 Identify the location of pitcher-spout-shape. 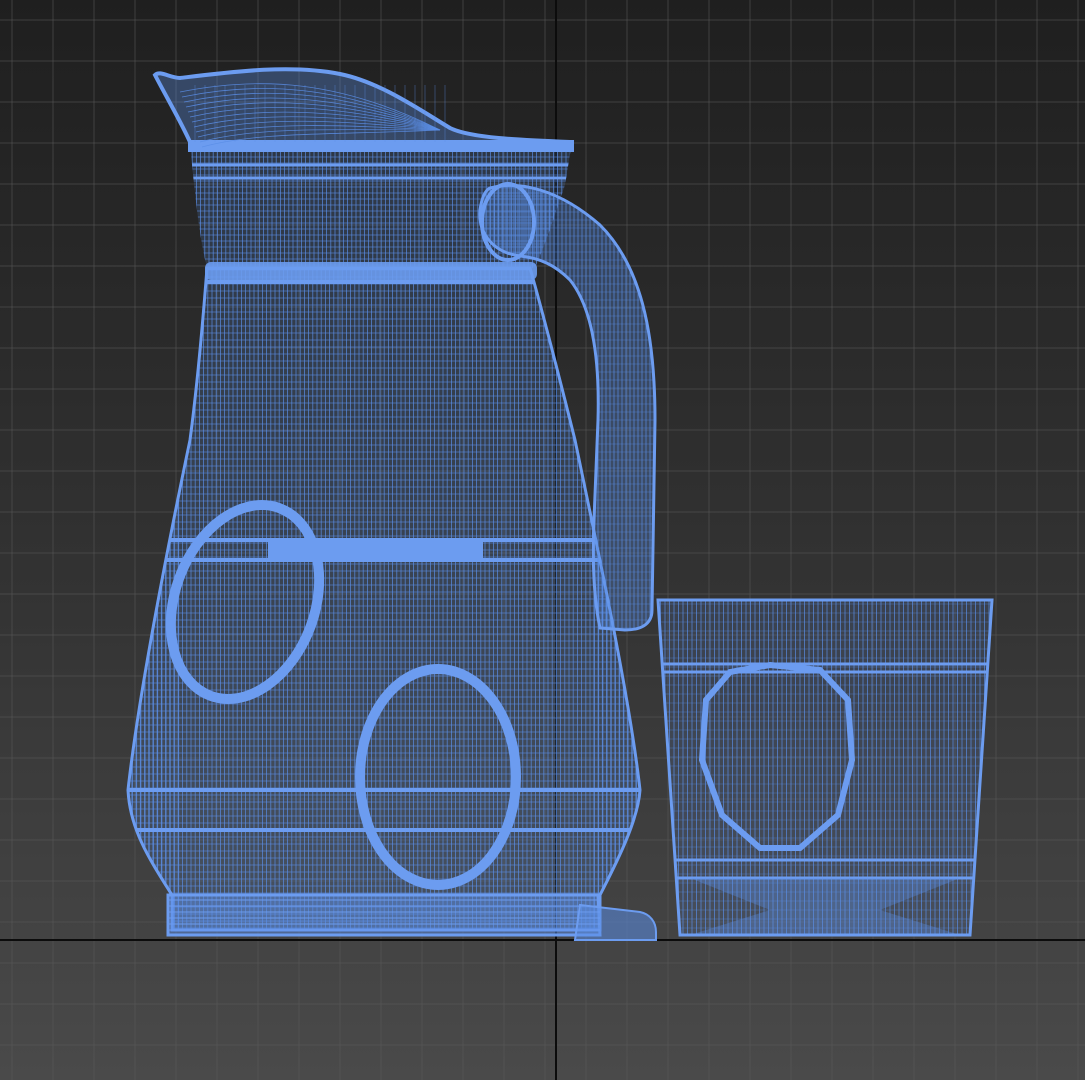
(361, 105).